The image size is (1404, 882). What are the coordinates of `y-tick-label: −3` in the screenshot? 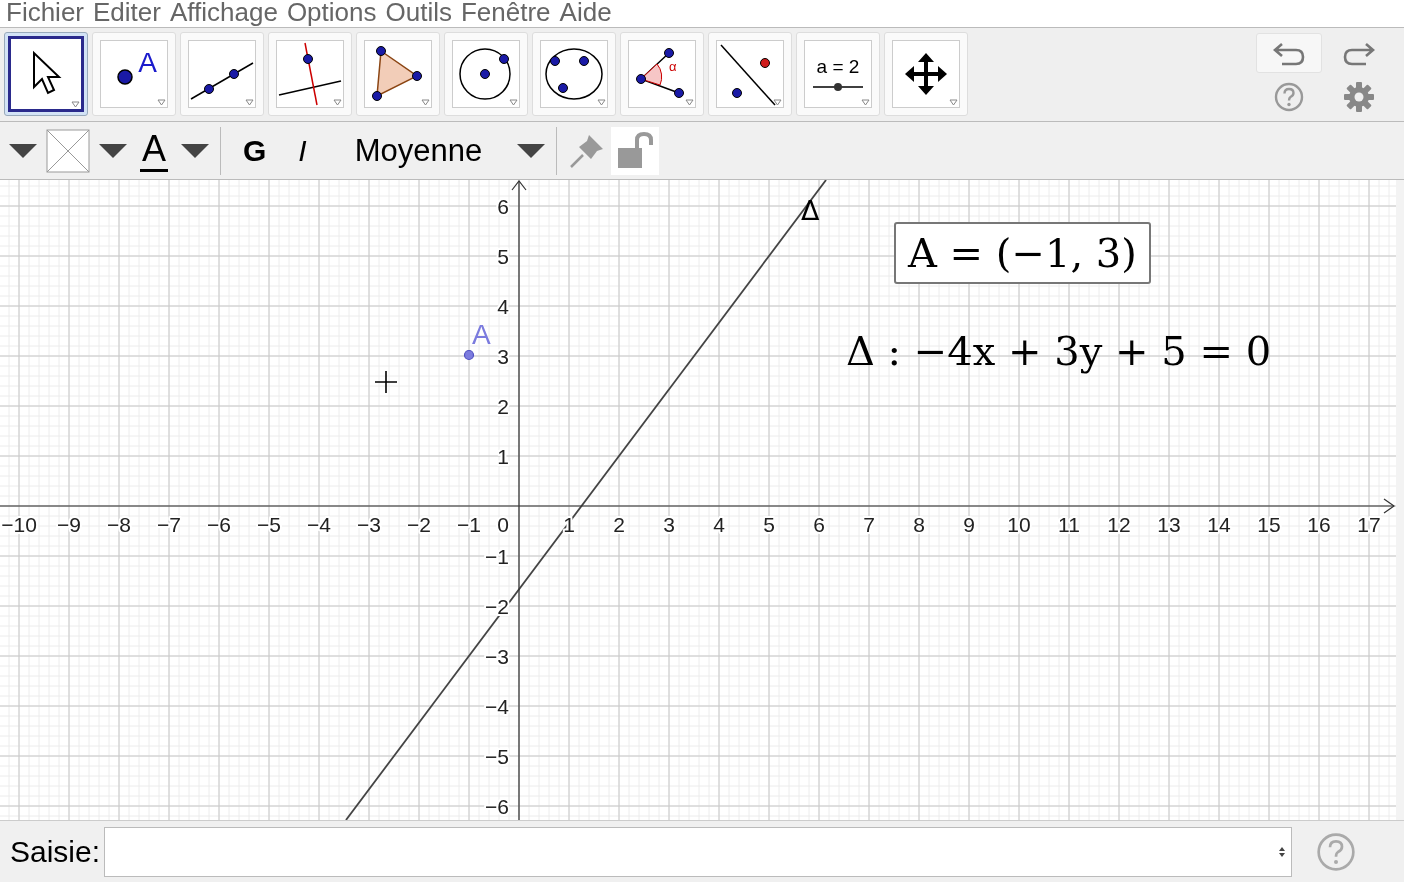 It's located at (497, 656).